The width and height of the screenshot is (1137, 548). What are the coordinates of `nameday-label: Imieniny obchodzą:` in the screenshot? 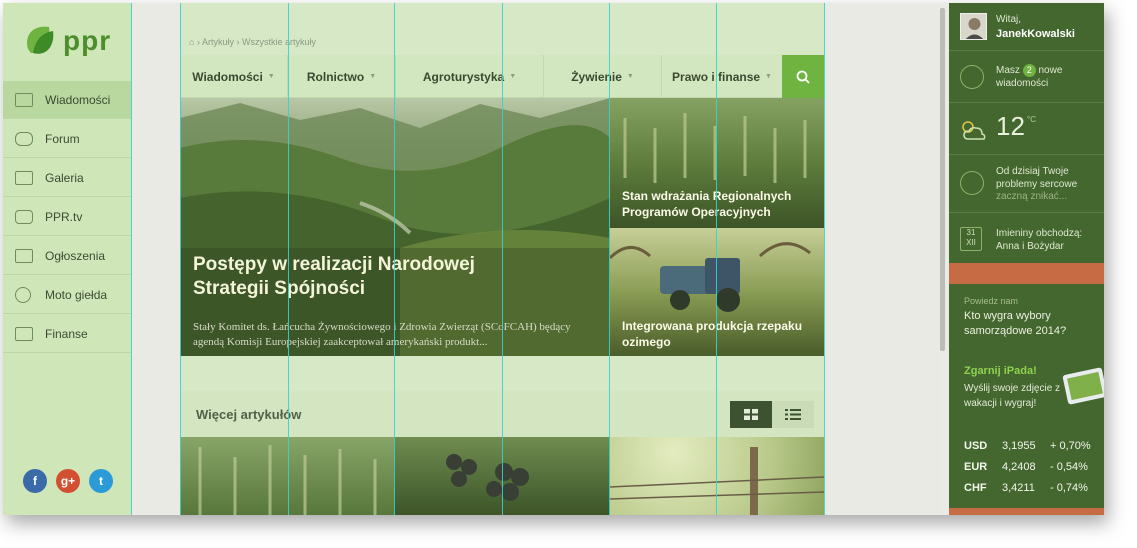 It's located at (1039, 233).